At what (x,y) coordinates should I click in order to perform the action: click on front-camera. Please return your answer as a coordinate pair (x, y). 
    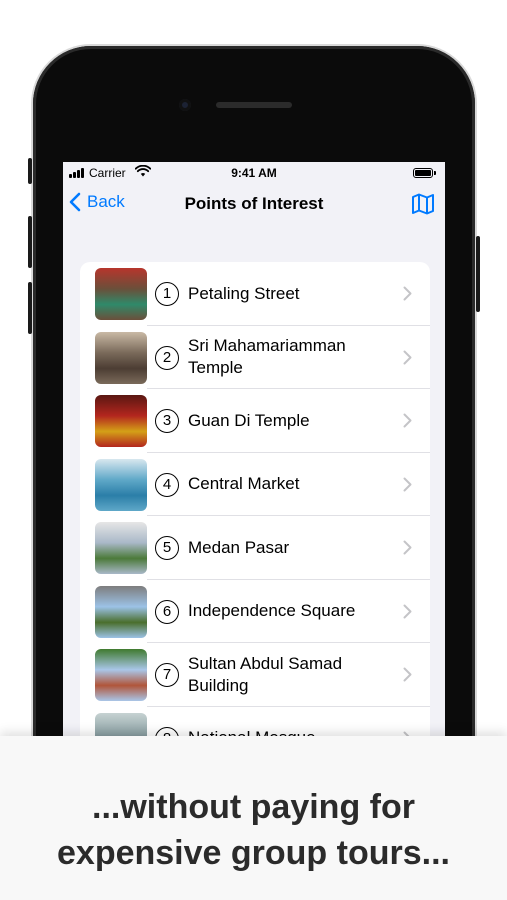
    Looking at the image, I should click on (185, 105).